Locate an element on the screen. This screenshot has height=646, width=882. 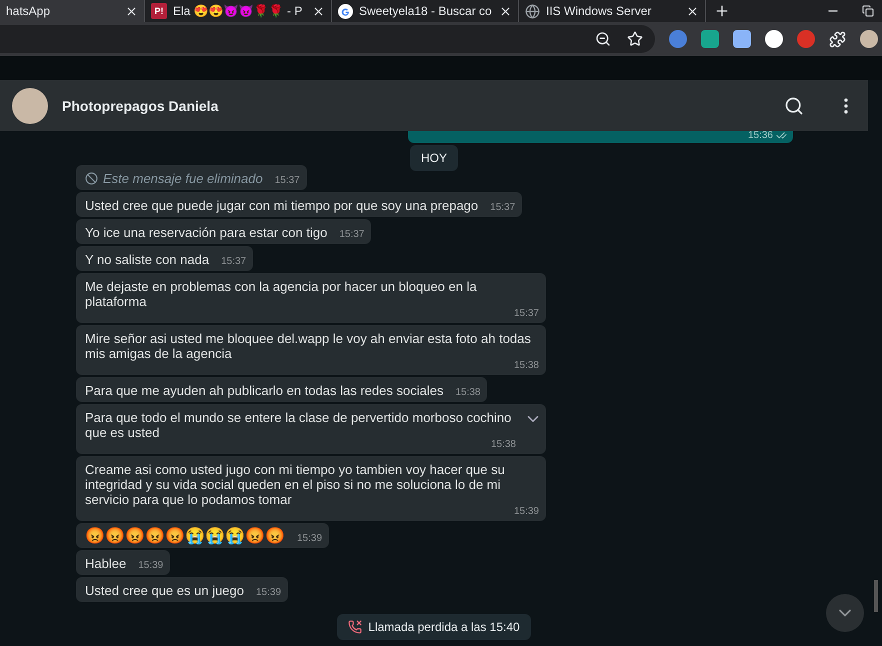
message-text: Hablee is located at coordinates (105, 563).